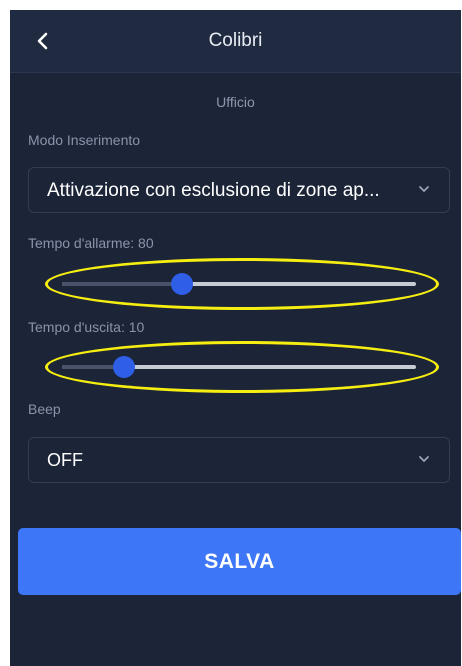 This screenshot has width=462, height=666. Describe the element at coordinates (122, 284) in the screenshot. I see `slider-fill` at that location.